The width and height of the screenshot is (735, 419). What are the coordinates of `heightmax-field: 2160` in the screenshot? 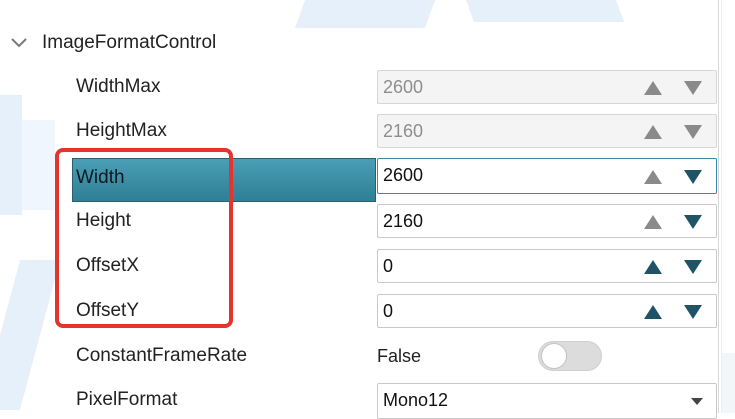 It's located at (547, 131).